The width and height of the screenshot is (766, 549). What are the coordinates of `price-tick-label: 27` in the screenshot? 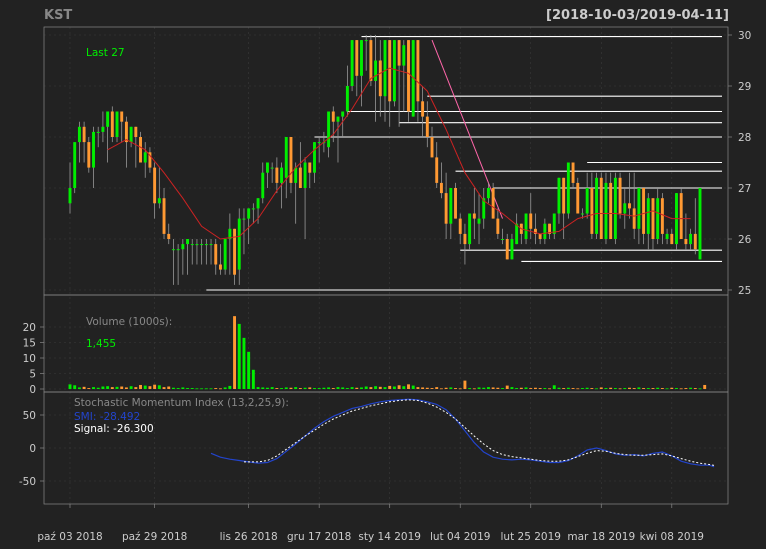 It's located at (744, 189).